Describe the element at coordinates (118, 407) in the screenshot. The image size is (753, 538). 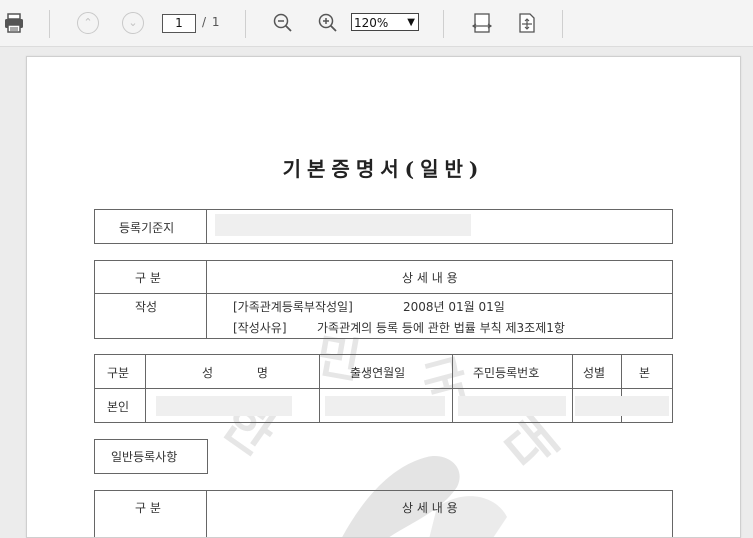
I see `row-label-self: 본인` at that location.